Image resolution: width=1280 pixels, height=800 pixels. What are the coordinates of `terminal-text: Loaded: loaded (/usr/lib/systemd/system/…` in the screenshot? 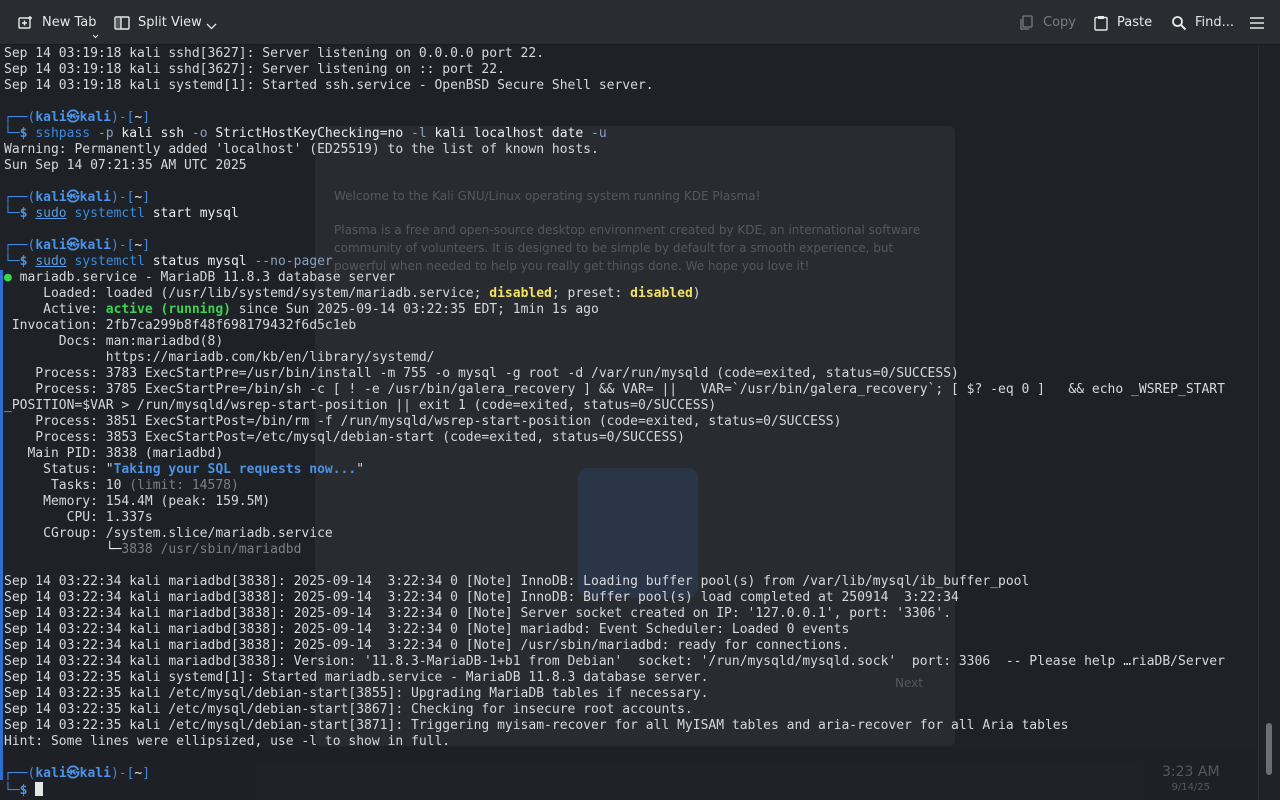 It's located at (247, 293).